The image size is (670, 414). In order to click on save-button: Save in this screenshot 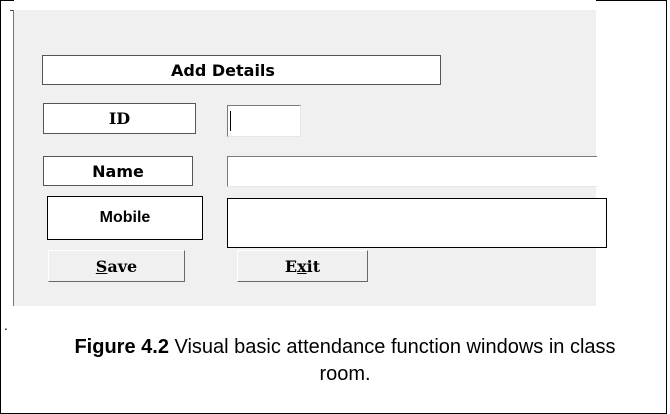, I will do `click(116, 266)`.